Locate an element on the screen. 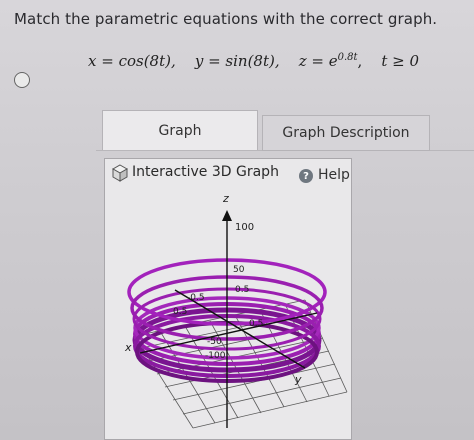 The height and width of the screenshot is (440, 474). x-axis-label: x is located at coordinates (128, 347).